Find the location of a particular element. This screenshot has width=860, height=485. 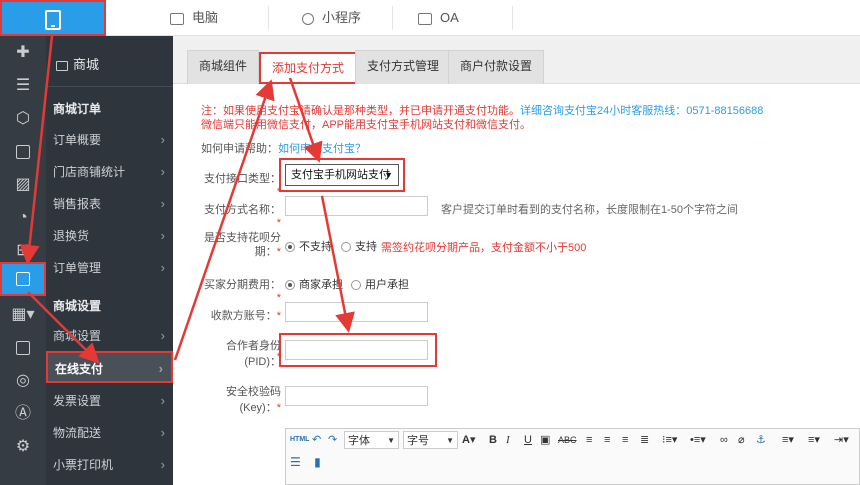

installment-fee-label: 买家分期费用：* is located at coordinates (242, 291).